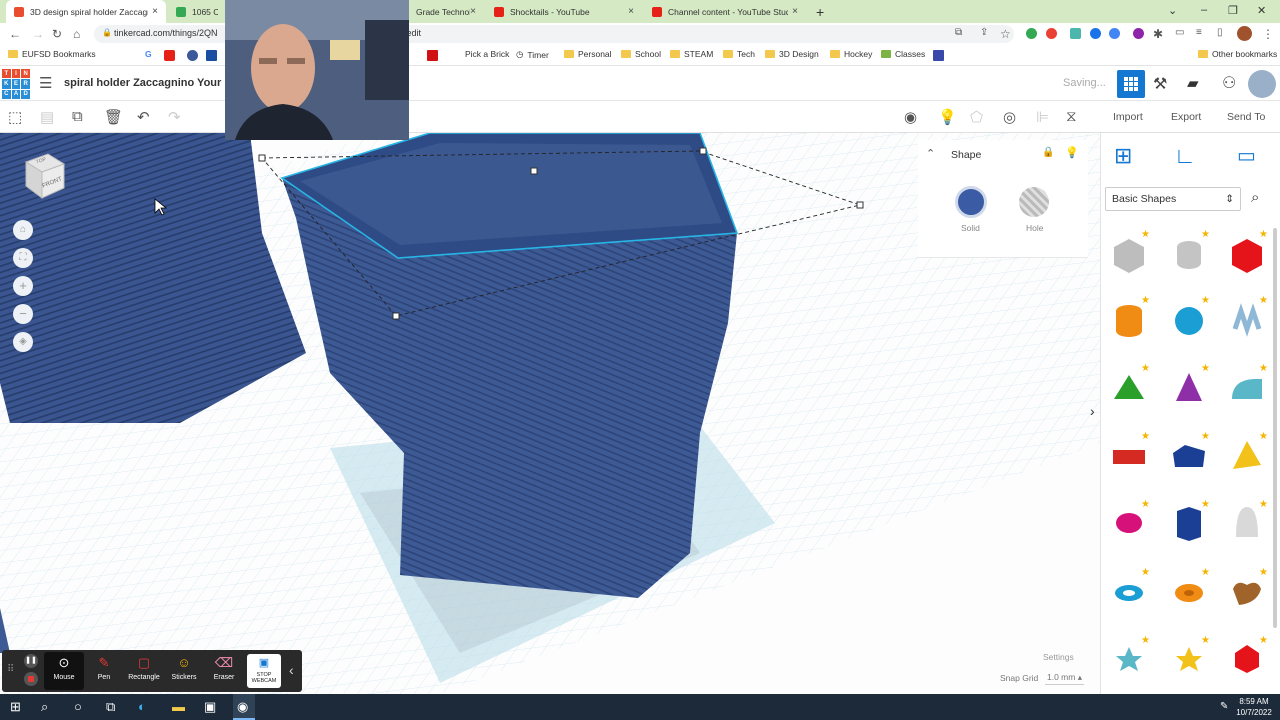 This screenshot has height=720, width=1280. Describe the element at coordinates (1254, 707) in the screenshot. I see `taskbar-clock: 8:59 AM 10/7/2022` at that location.